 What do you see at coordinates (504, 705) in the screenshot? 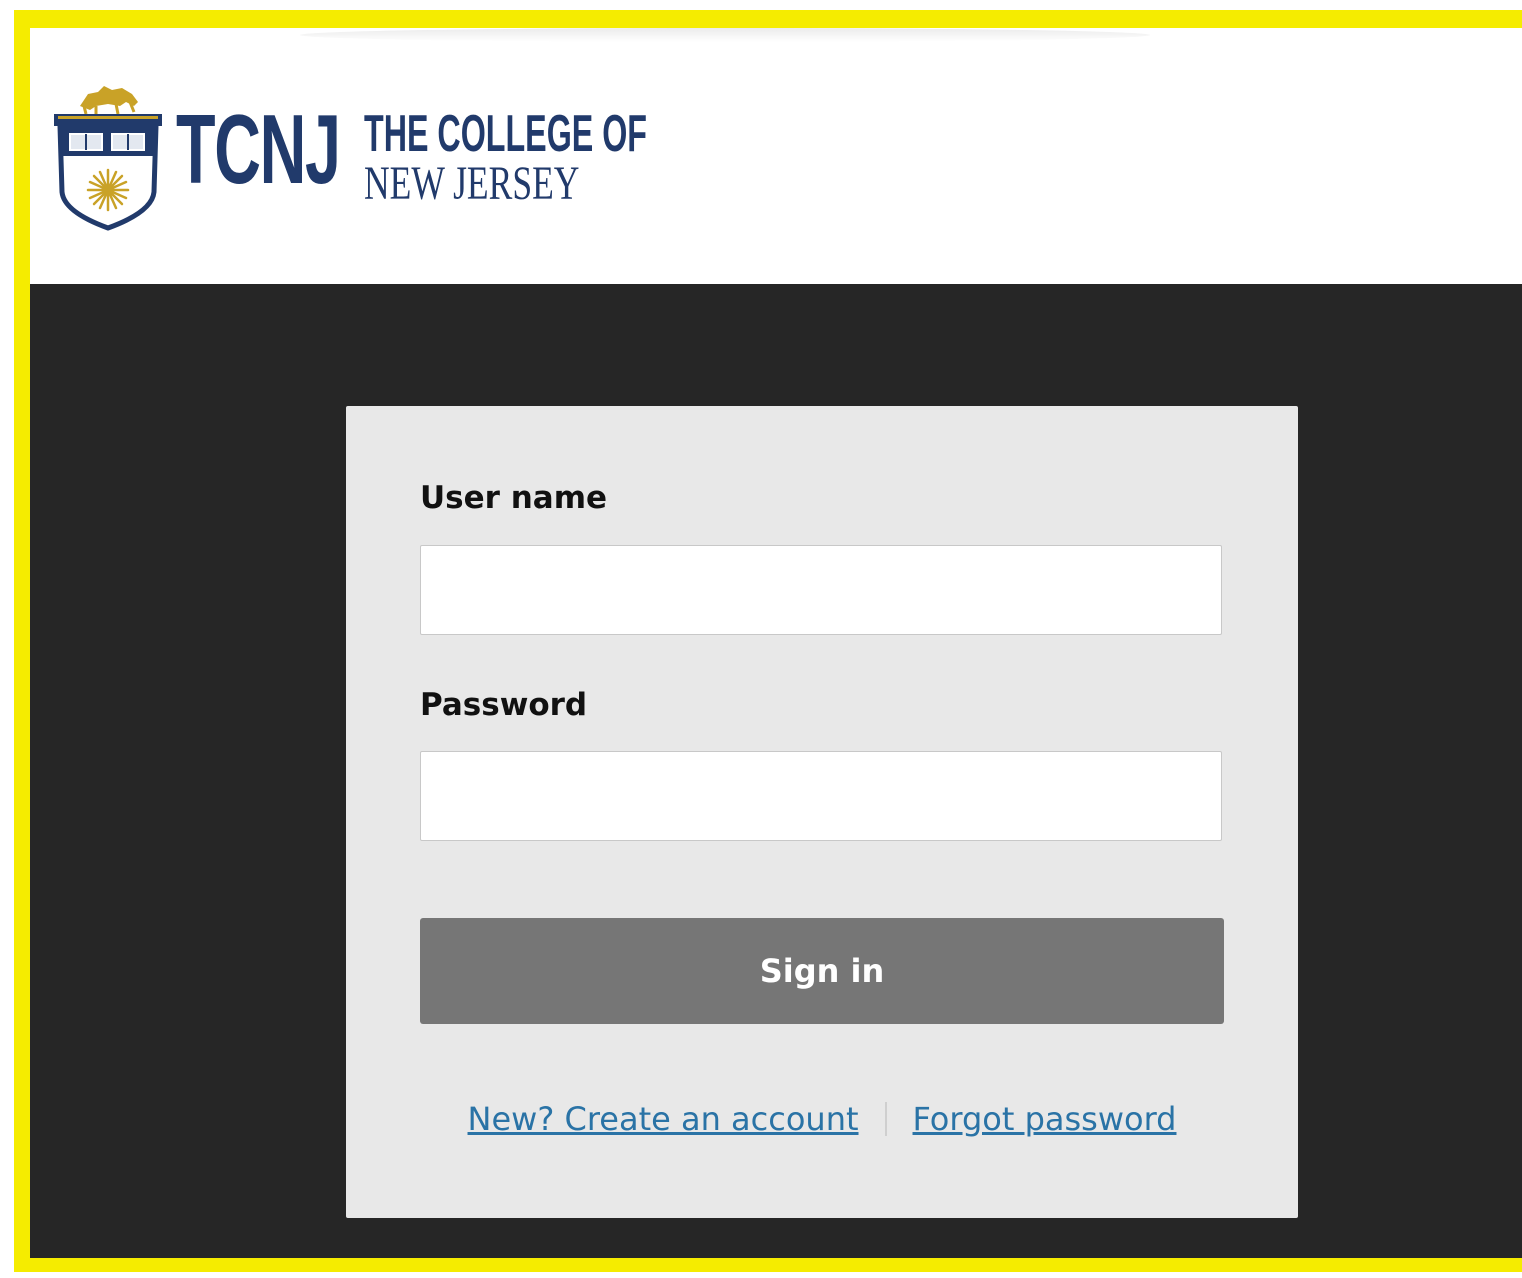
I see `password-label: Password` at bounding box center [504, 705].